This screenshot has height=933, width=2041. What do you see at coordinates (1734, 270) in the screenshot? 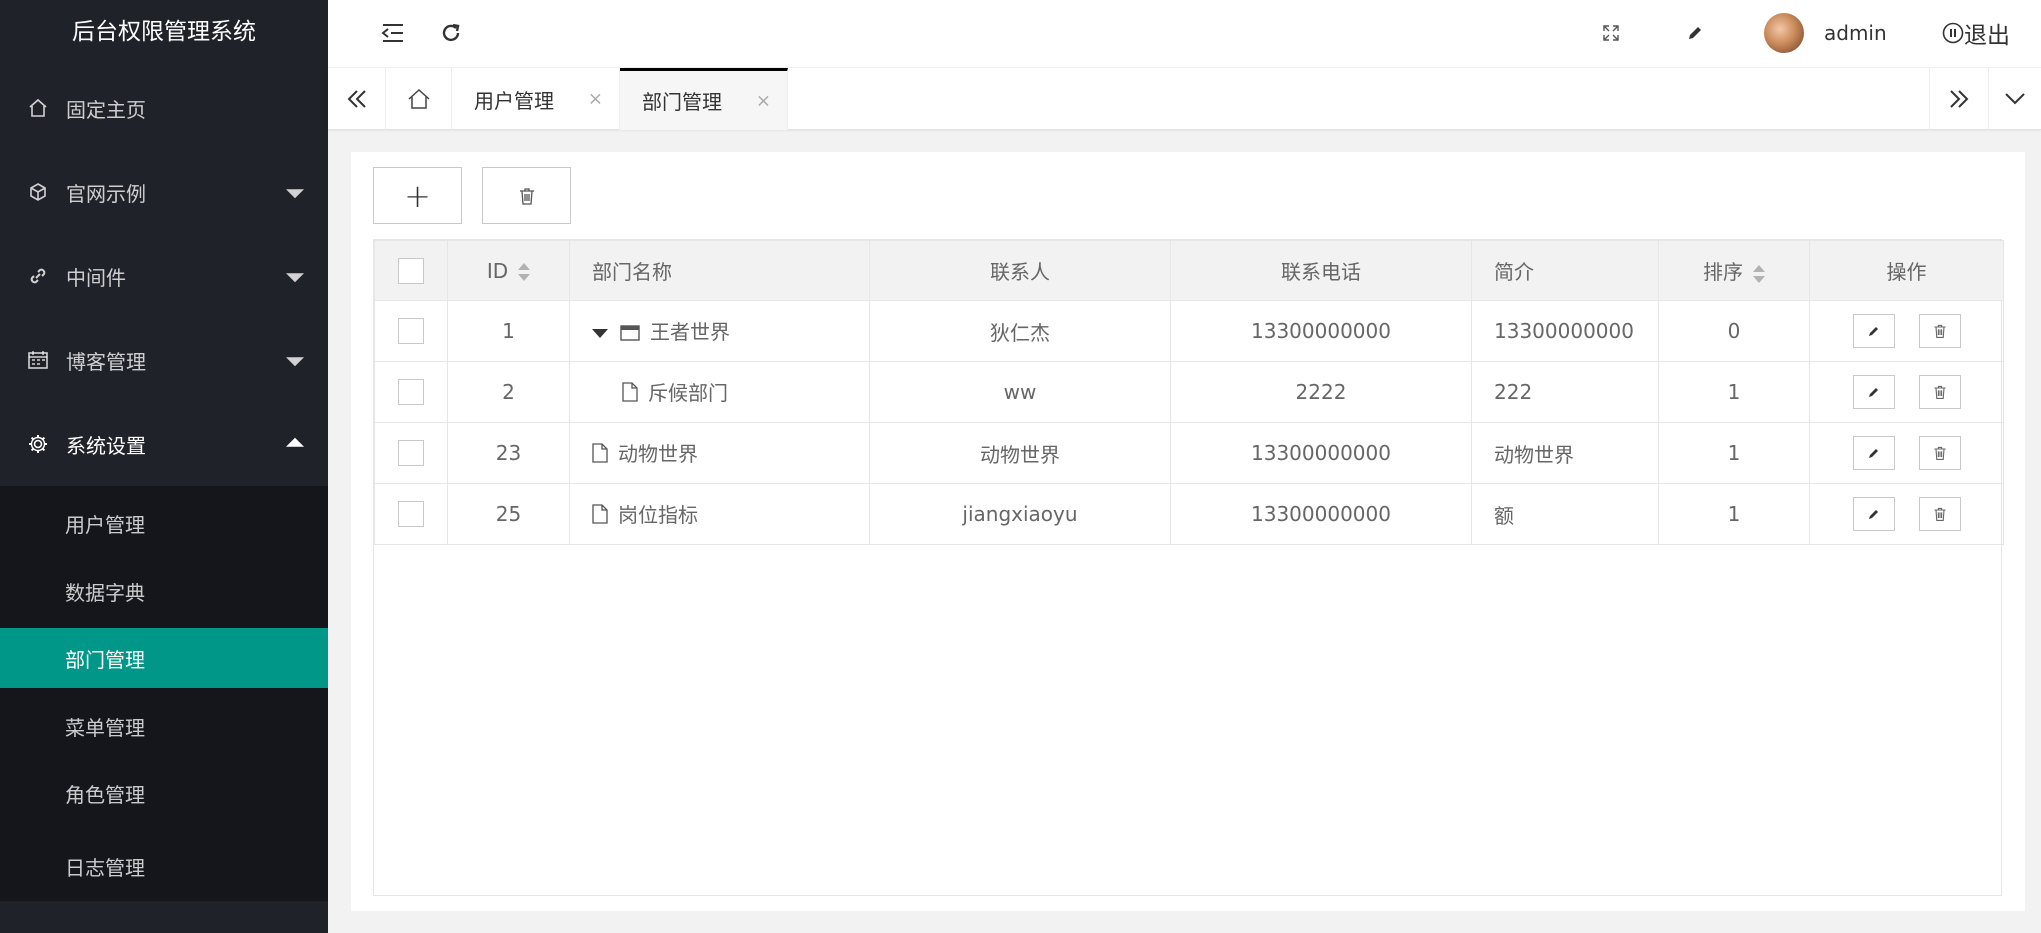
I see `column-header-sort: 排序` at bounding box center [1734, 270].